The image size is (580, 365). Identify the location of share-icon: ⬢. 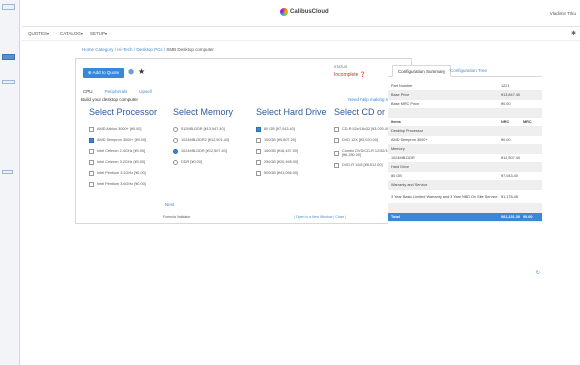
(131, 72).